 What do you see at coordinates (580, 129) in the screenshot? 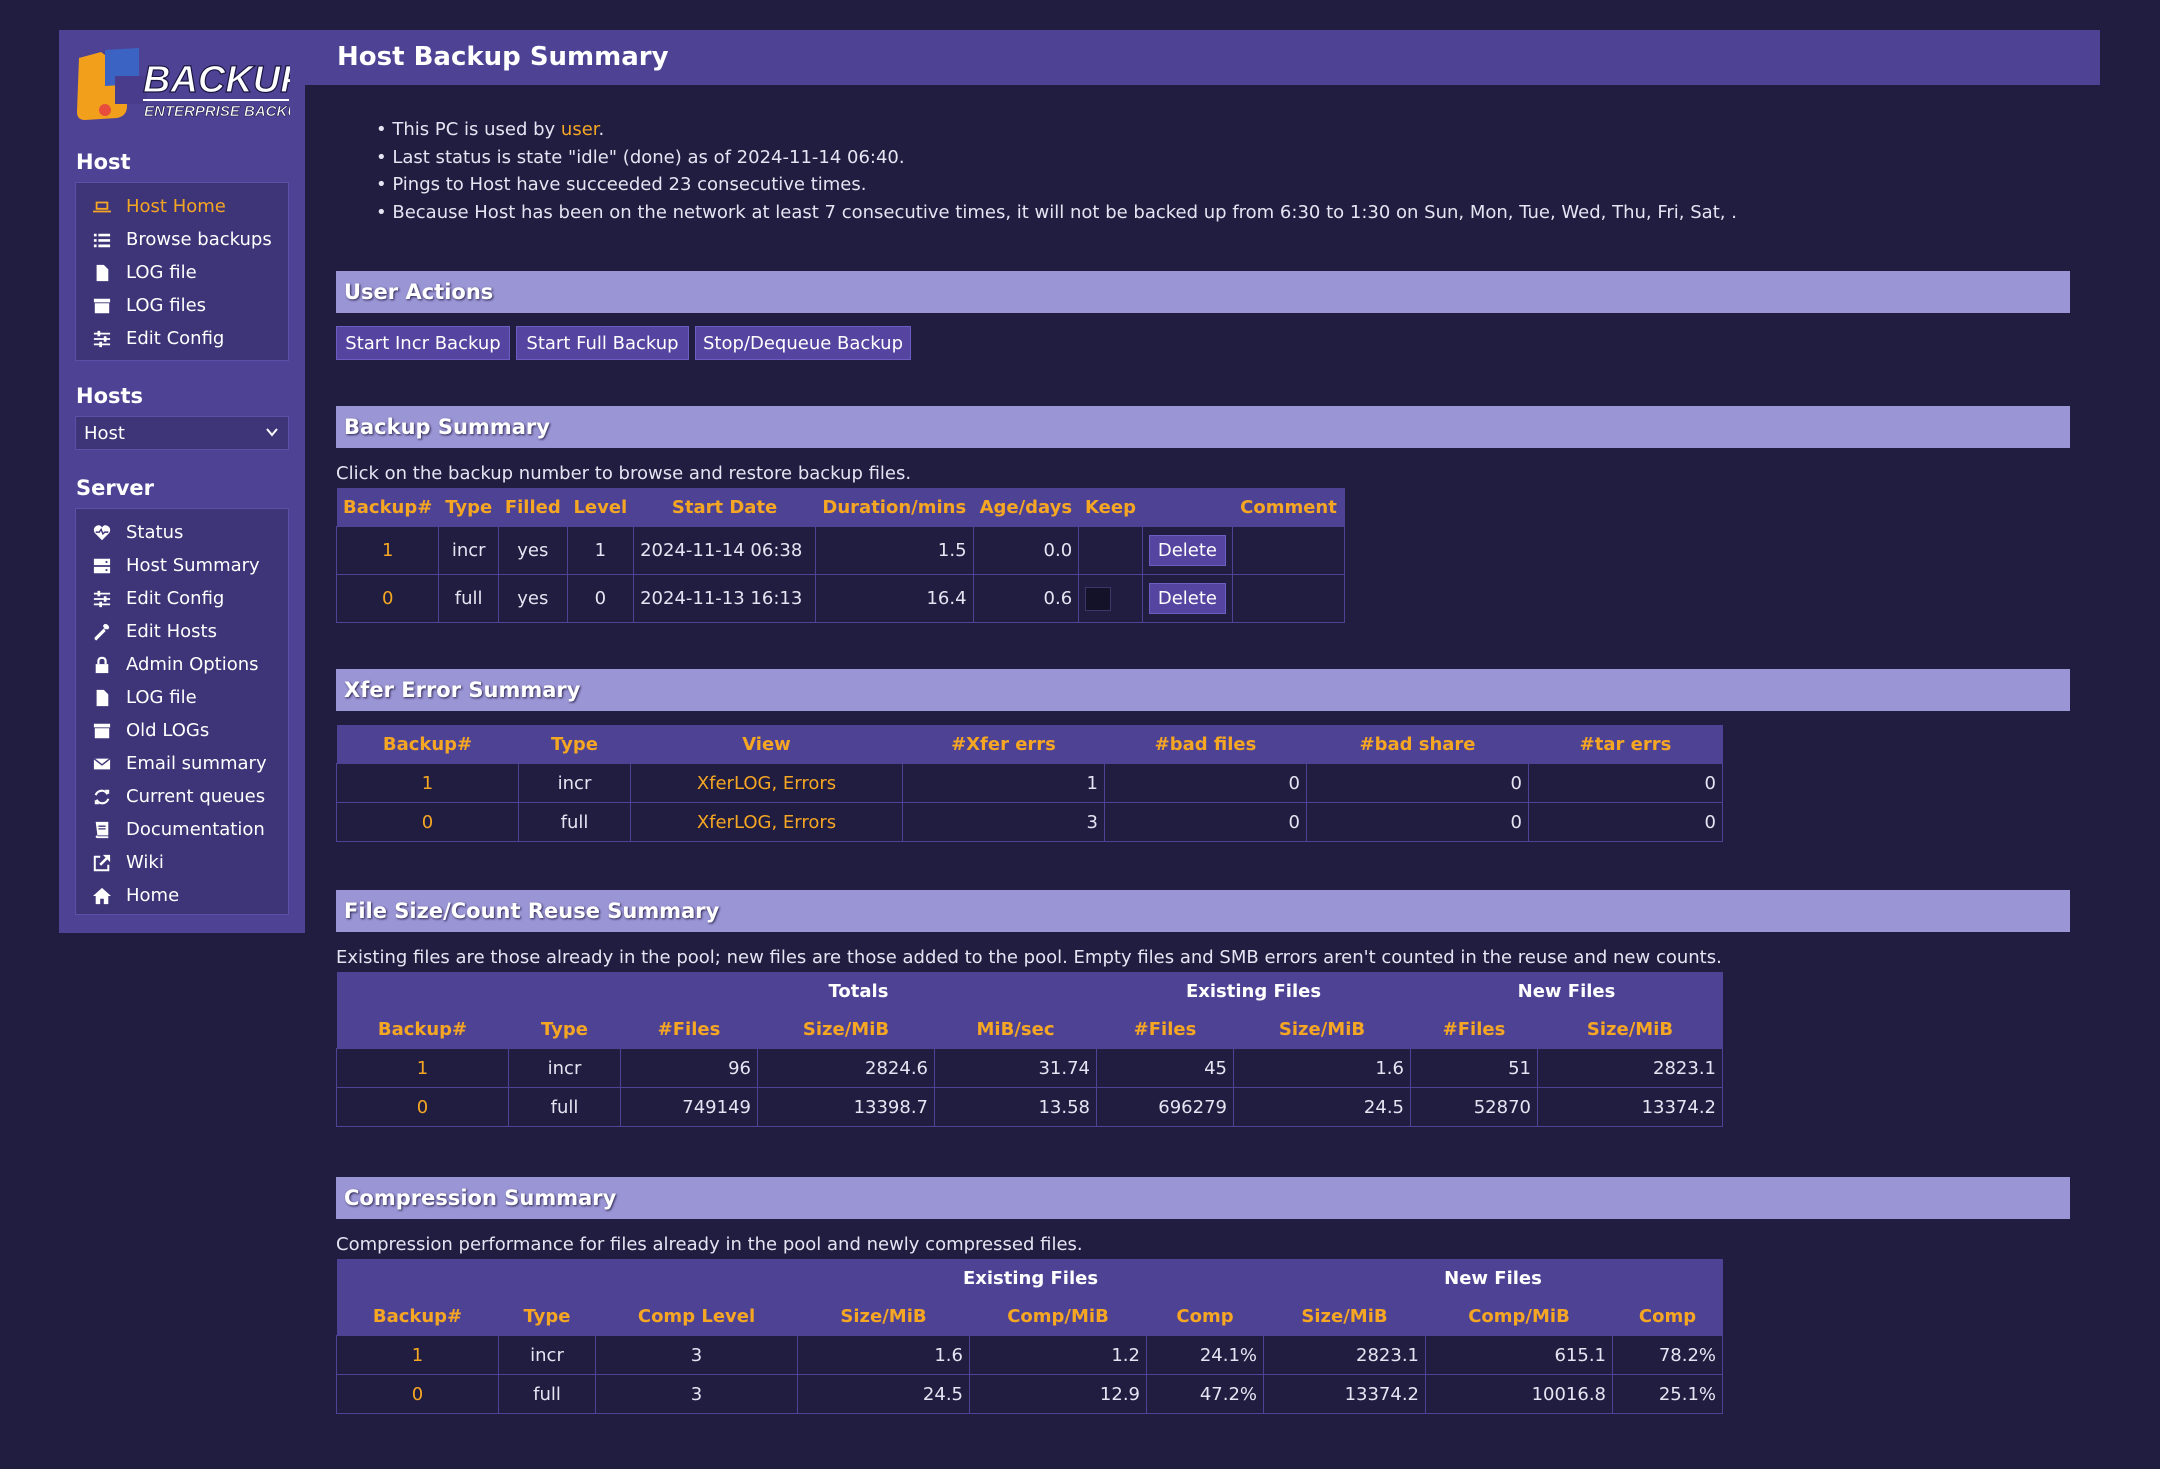
I see `user-link: user` at bounding box center [580, 129].